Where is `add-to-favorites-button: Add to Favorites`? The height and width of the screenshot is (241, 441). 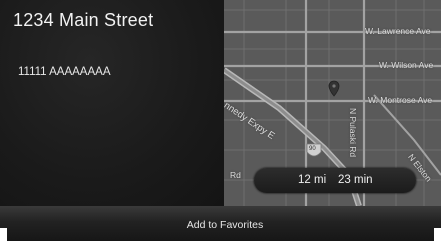 add-to-favorites-button: Add to Favorites is located at coordinates (225, 223).